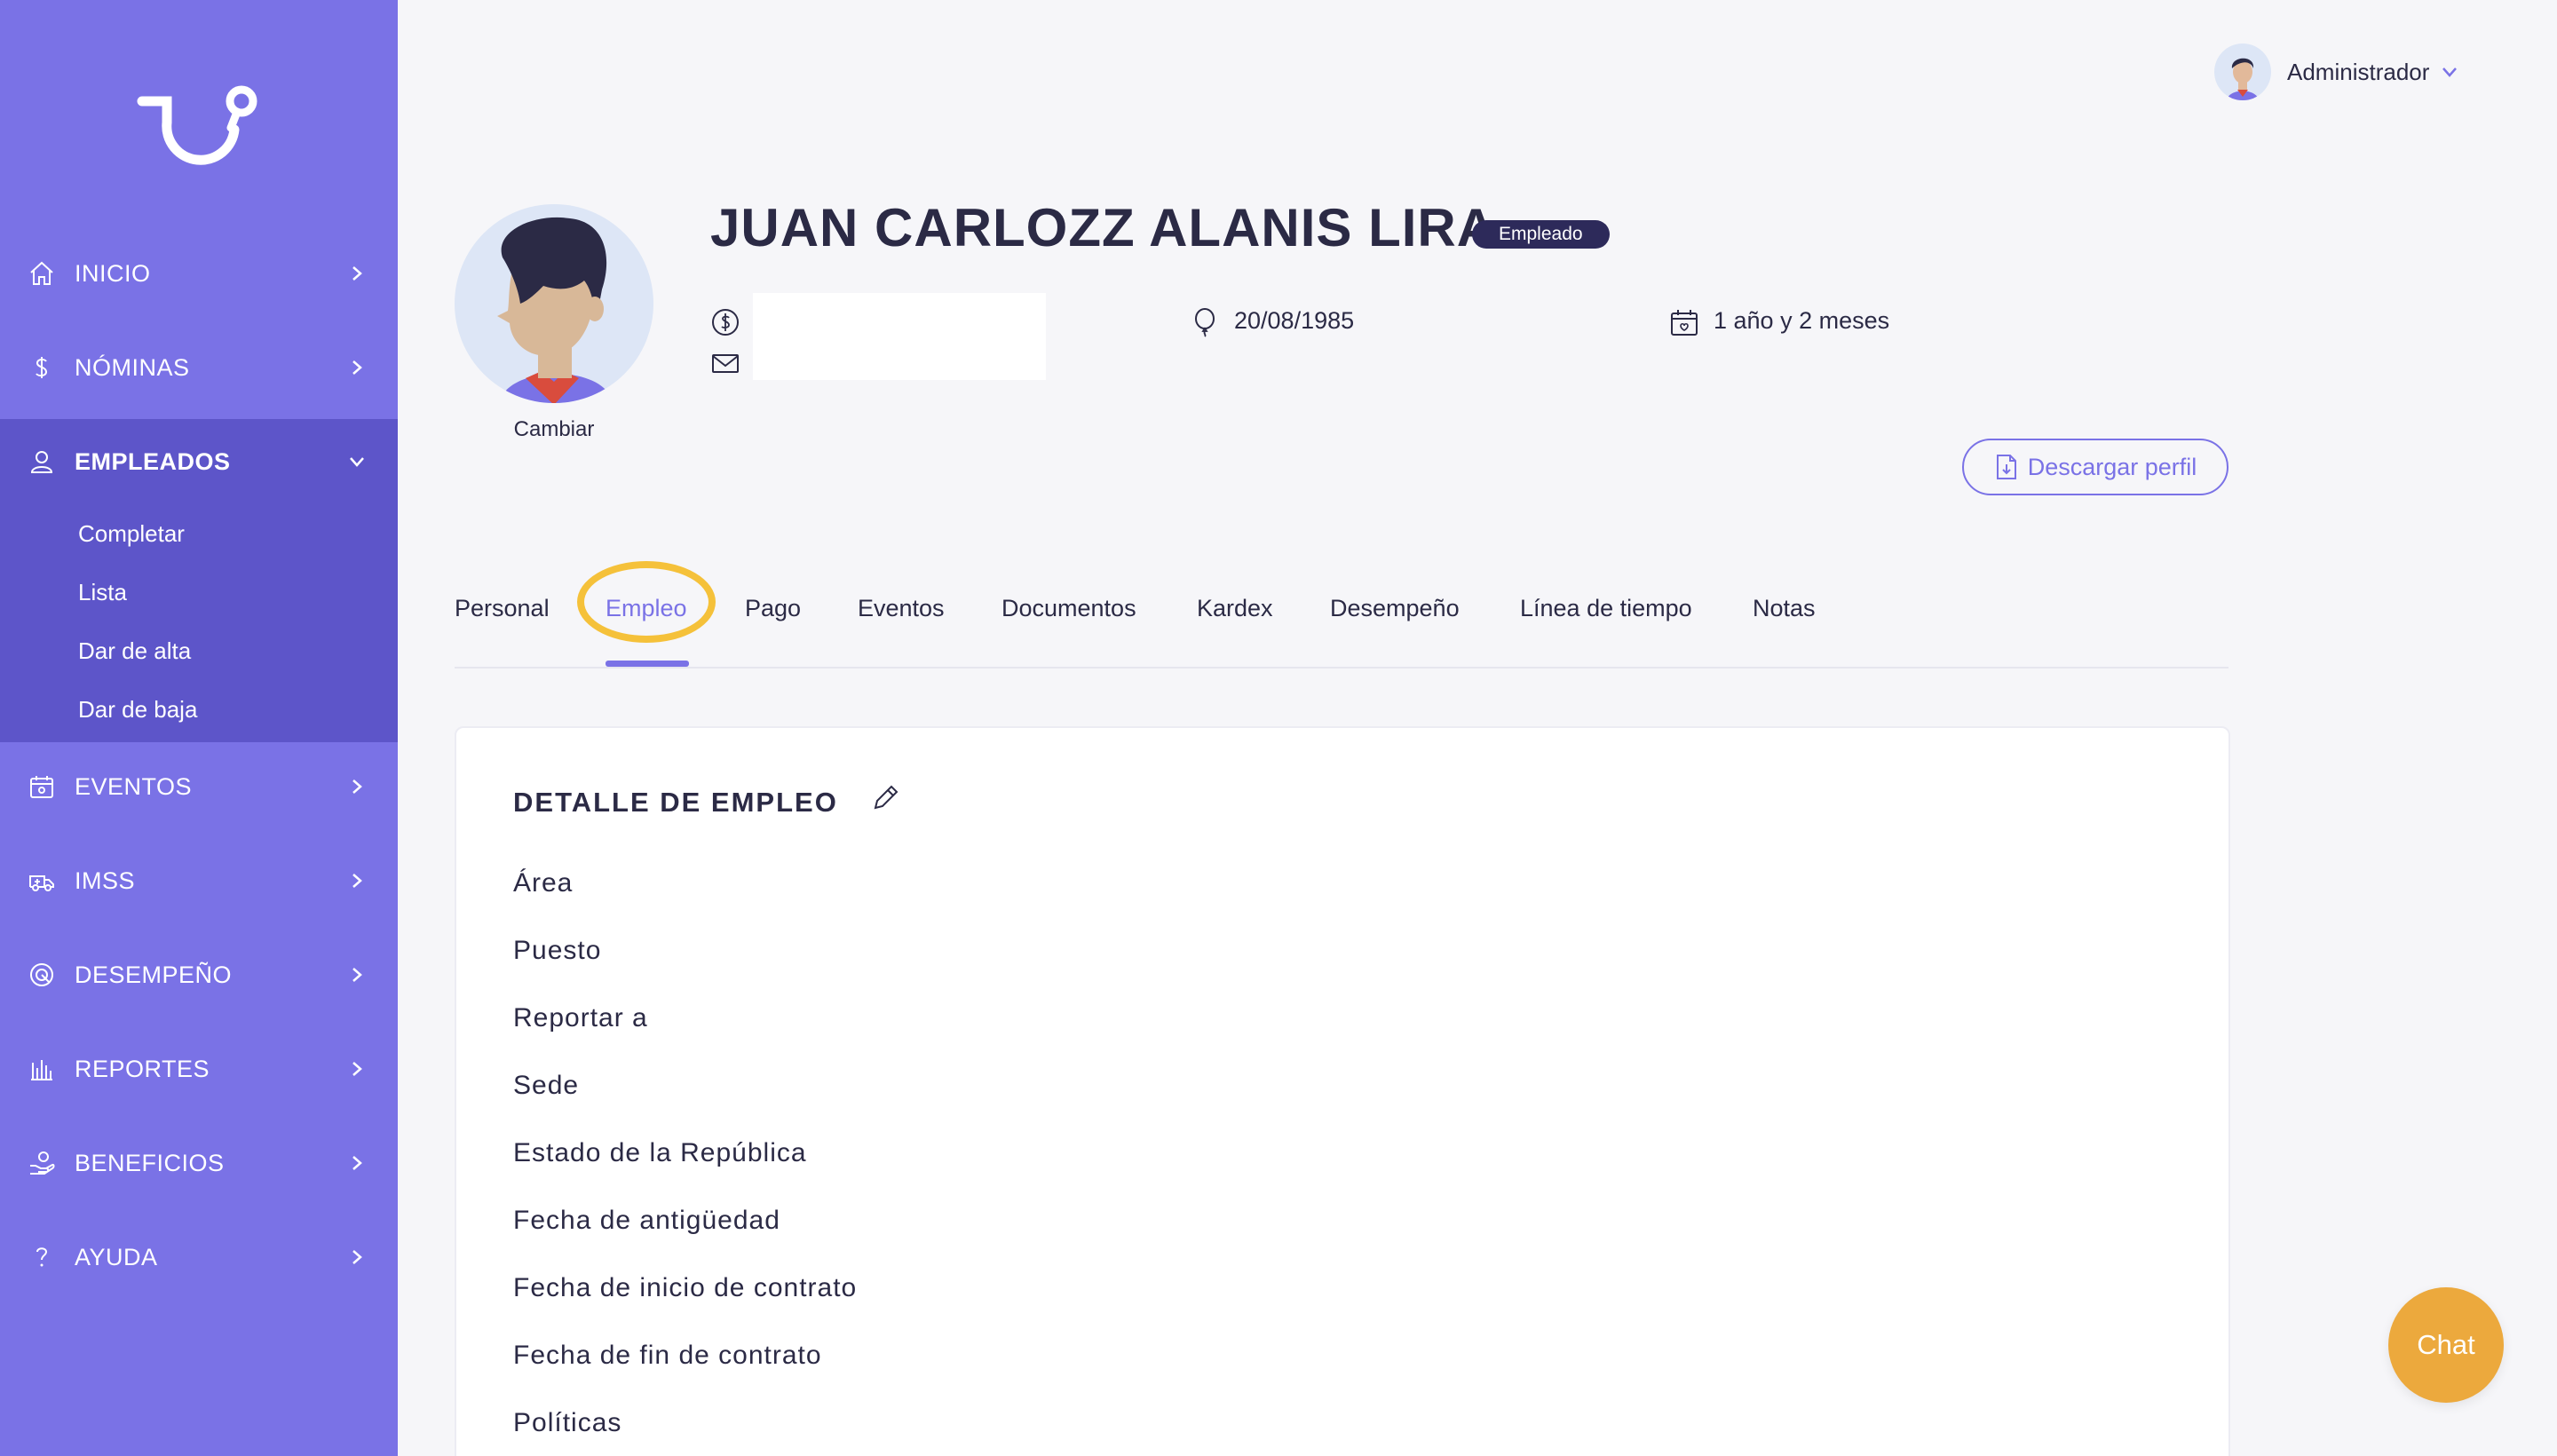  Describe the element at coordinates (667, 1355) in the screenshot. I see `field-label-fecha-fin-contrato: Fecha de fin de contrato` at that location.